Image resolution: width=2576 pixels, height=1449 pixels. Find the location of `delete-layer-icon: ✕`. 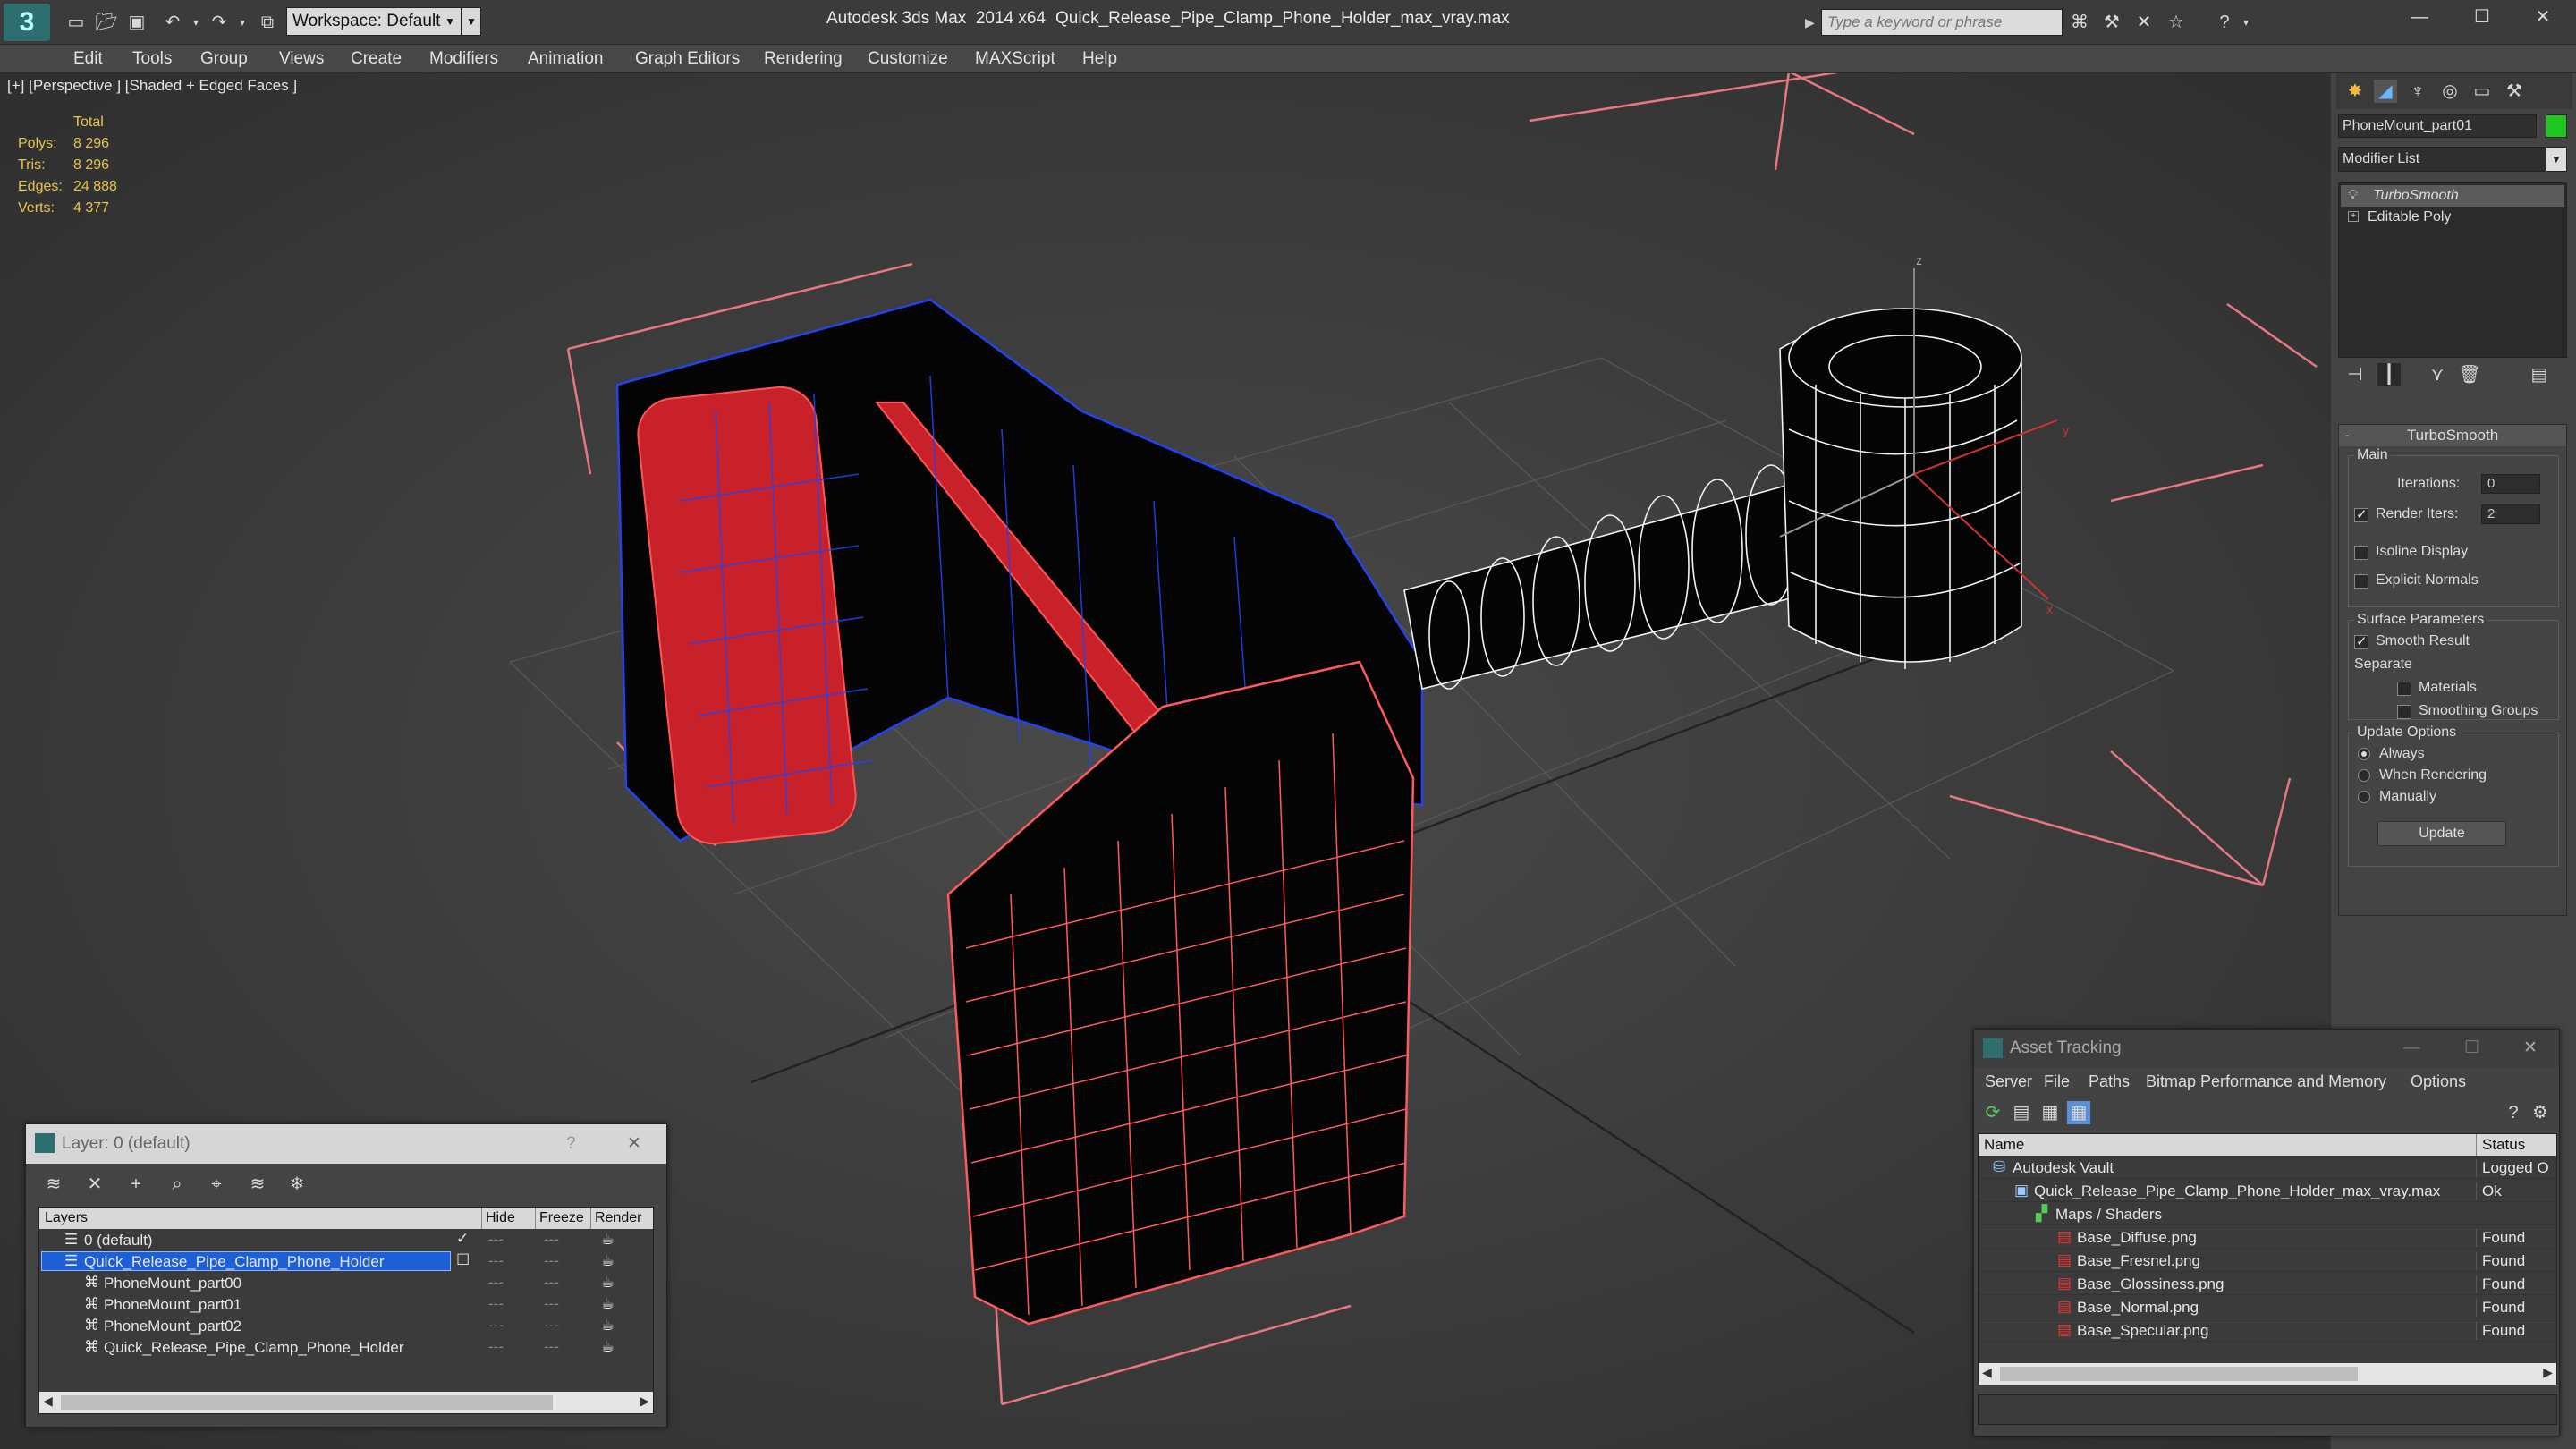

delete-layer-icon: ✕ is located at coordinates (94, 1184).